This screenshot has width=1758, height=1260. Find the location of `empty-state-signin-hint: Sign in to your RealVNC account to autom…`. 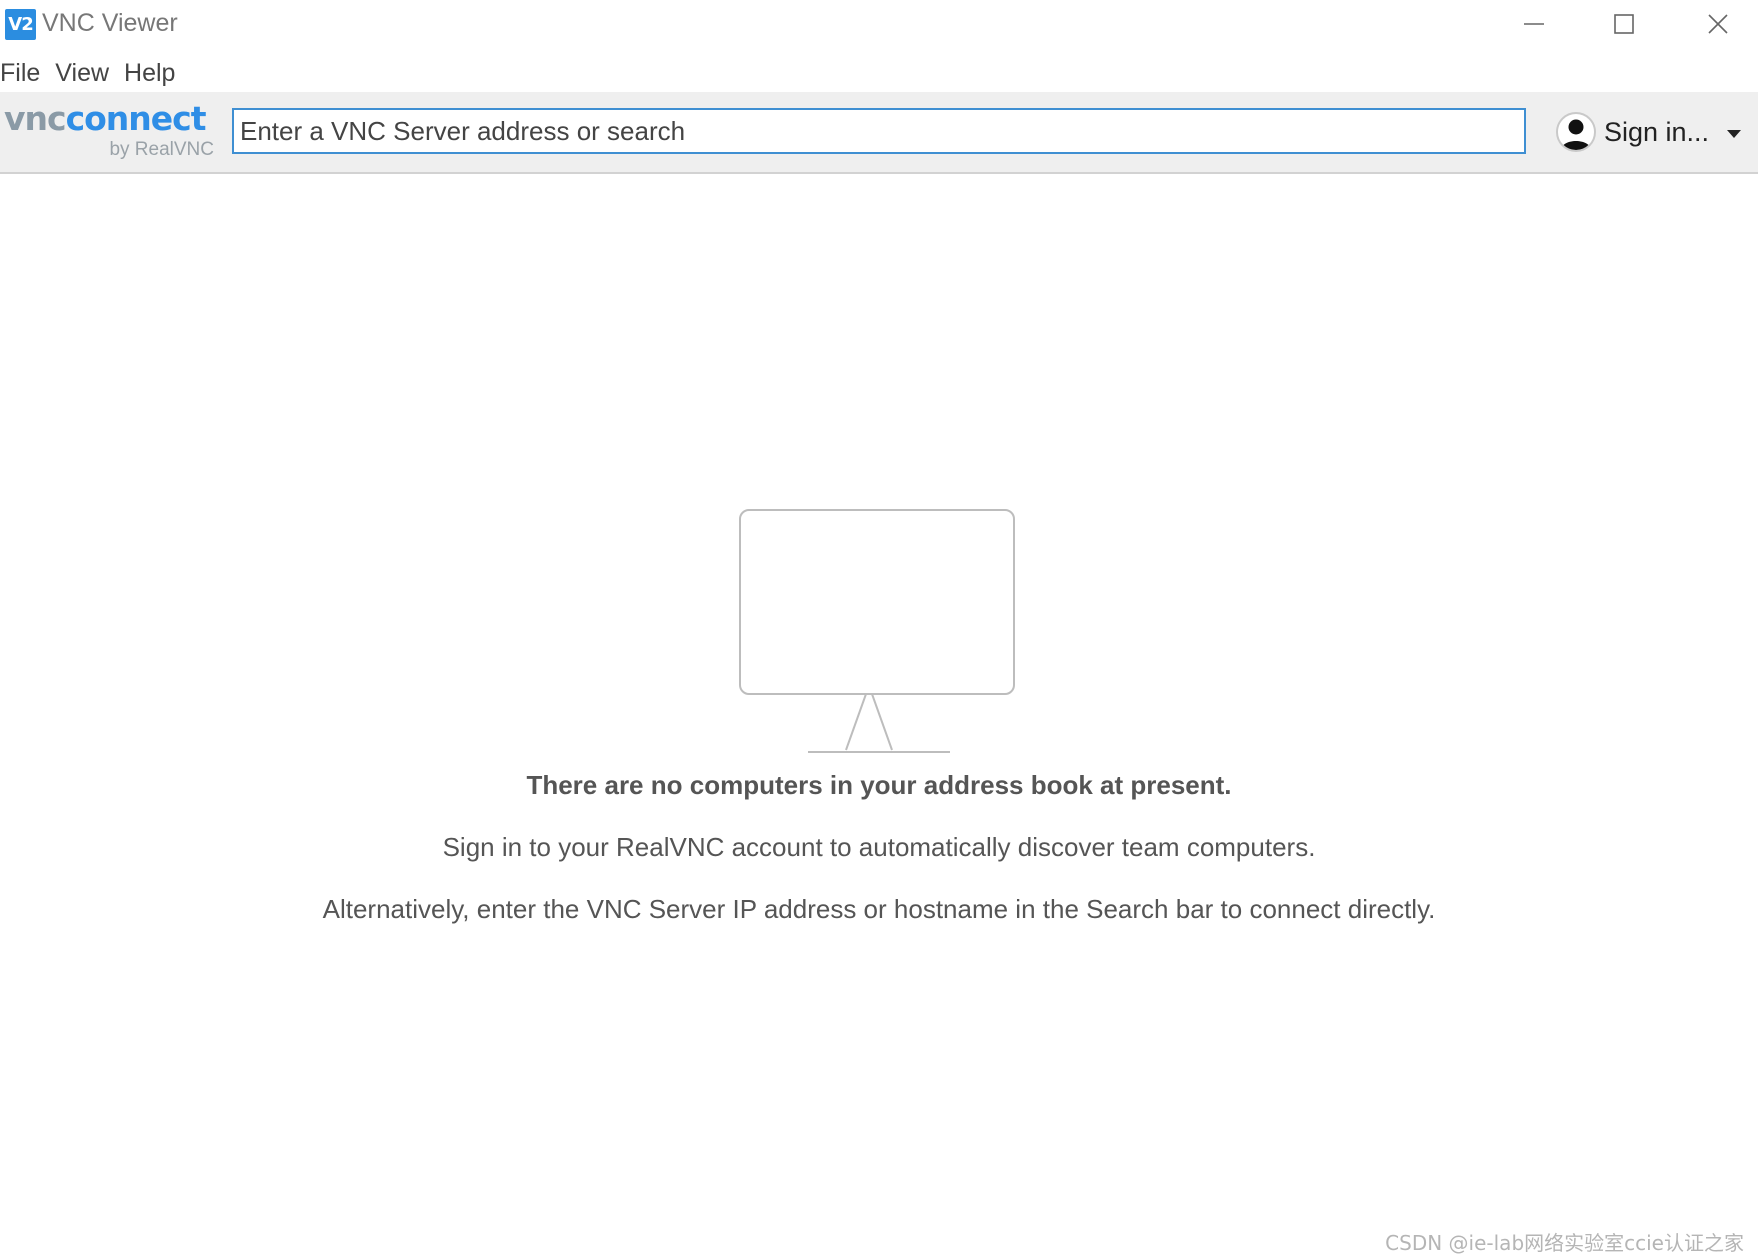

empty-state-signin-hint: Sign in to your RealVNC account to autom… is located at coordinates (879, 847).